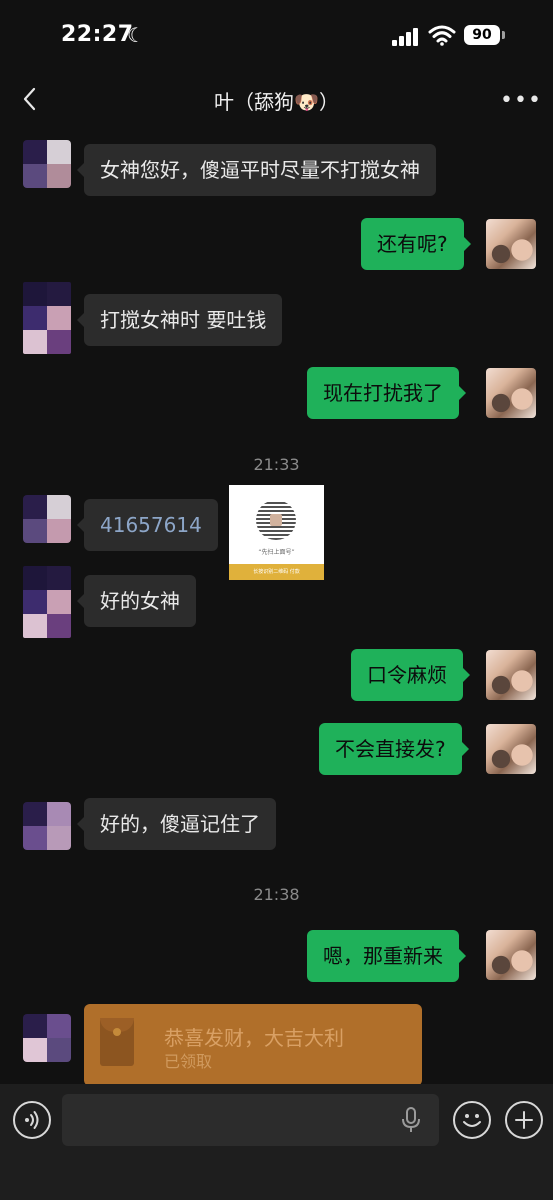 The image size is (553, 1200). What do you see at coordinates (188, 1061) in the screenshot?
I see `red-packet-status: 已领取` at bounding box center [188, 1061].